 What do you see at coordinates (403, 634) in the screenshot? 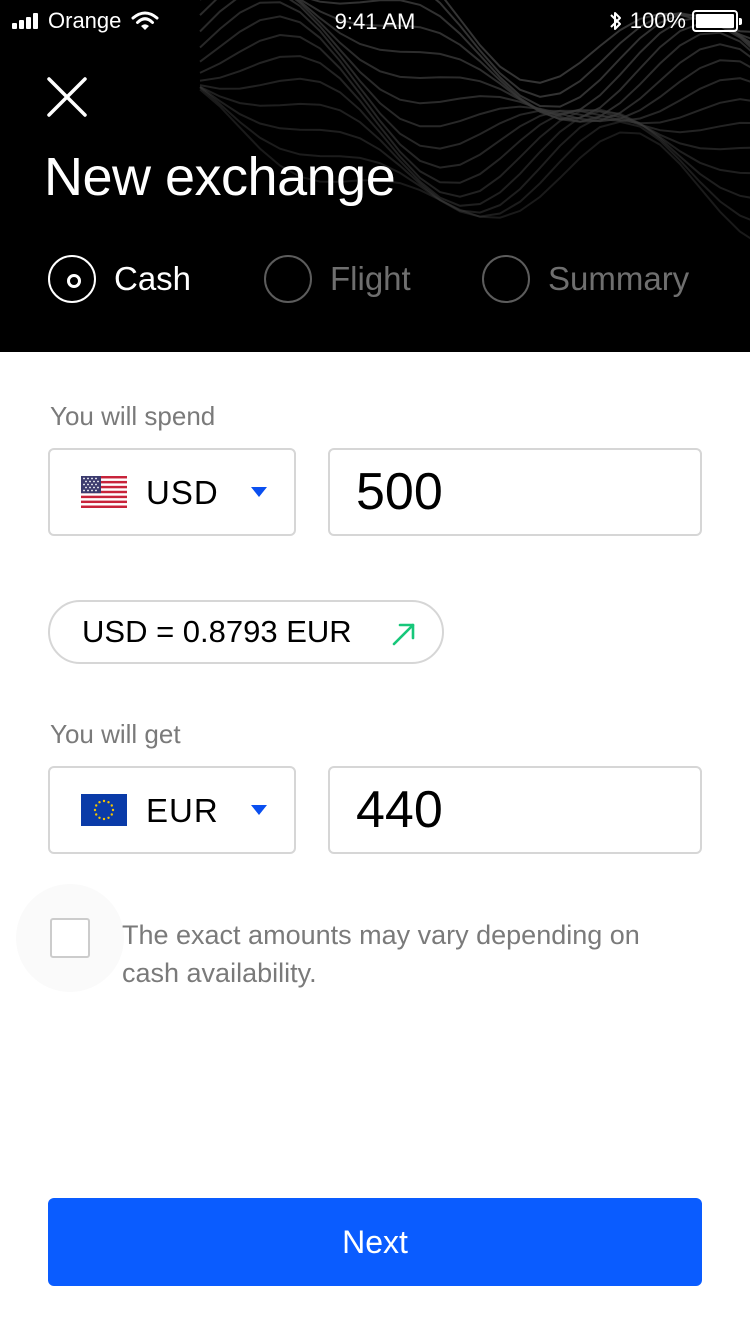
I see `arrow-up-right-icon` at bounding box center [403, 634].